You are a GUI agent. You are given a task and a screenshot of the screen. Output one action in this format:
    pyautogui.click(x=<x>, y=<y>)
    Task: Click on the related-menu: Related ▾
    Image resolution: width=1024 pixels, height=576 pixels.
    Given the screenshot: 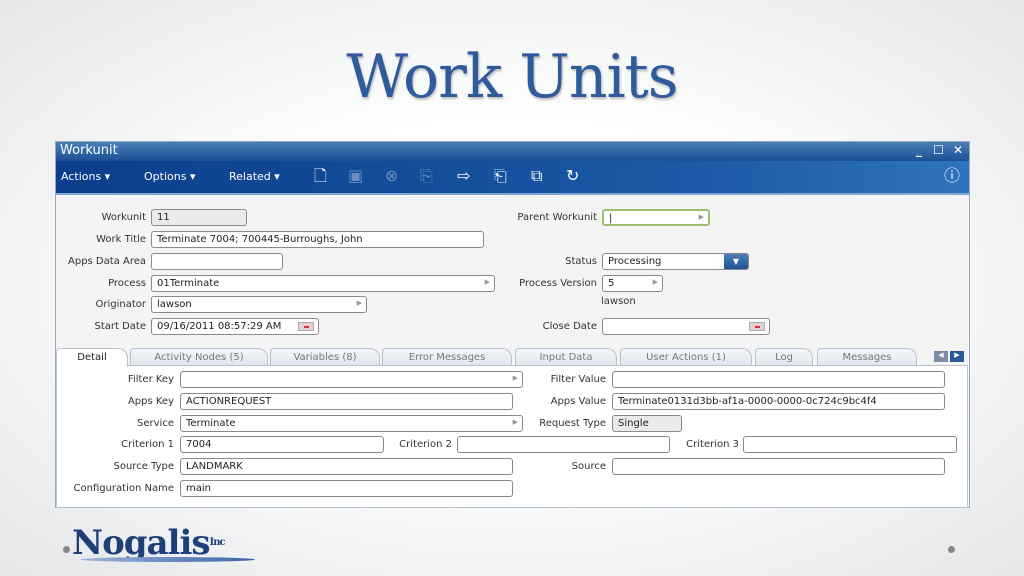 What is the action you would take?
    pyautogui.click(x=254, y=176)
    